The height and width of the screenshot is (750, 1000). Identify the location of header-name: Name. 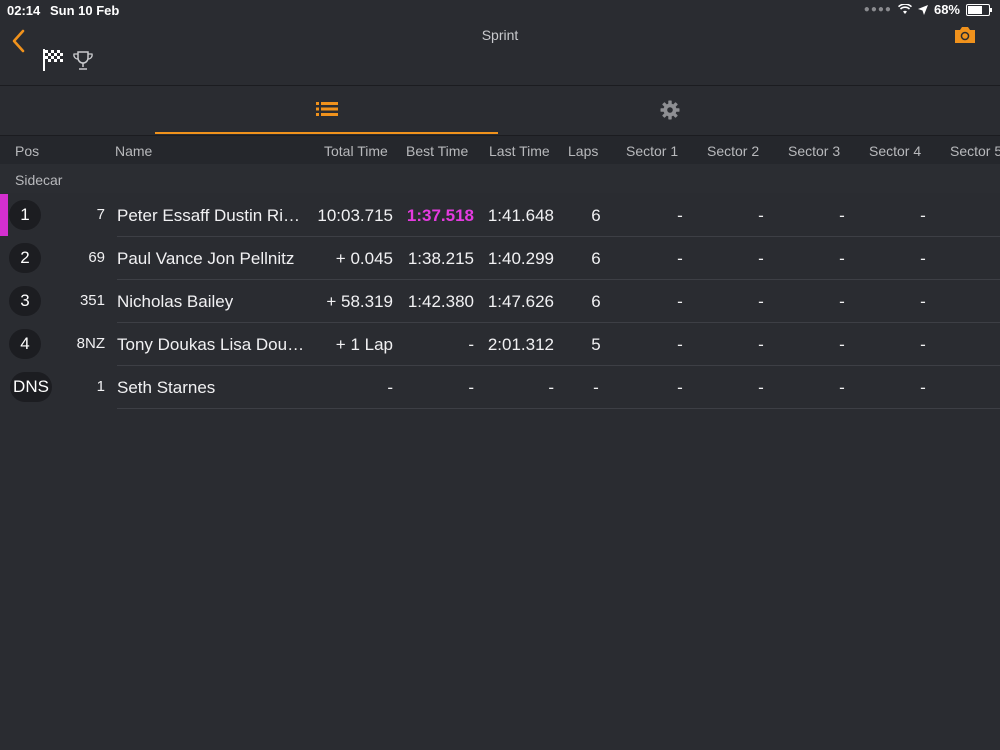
(133, 151).